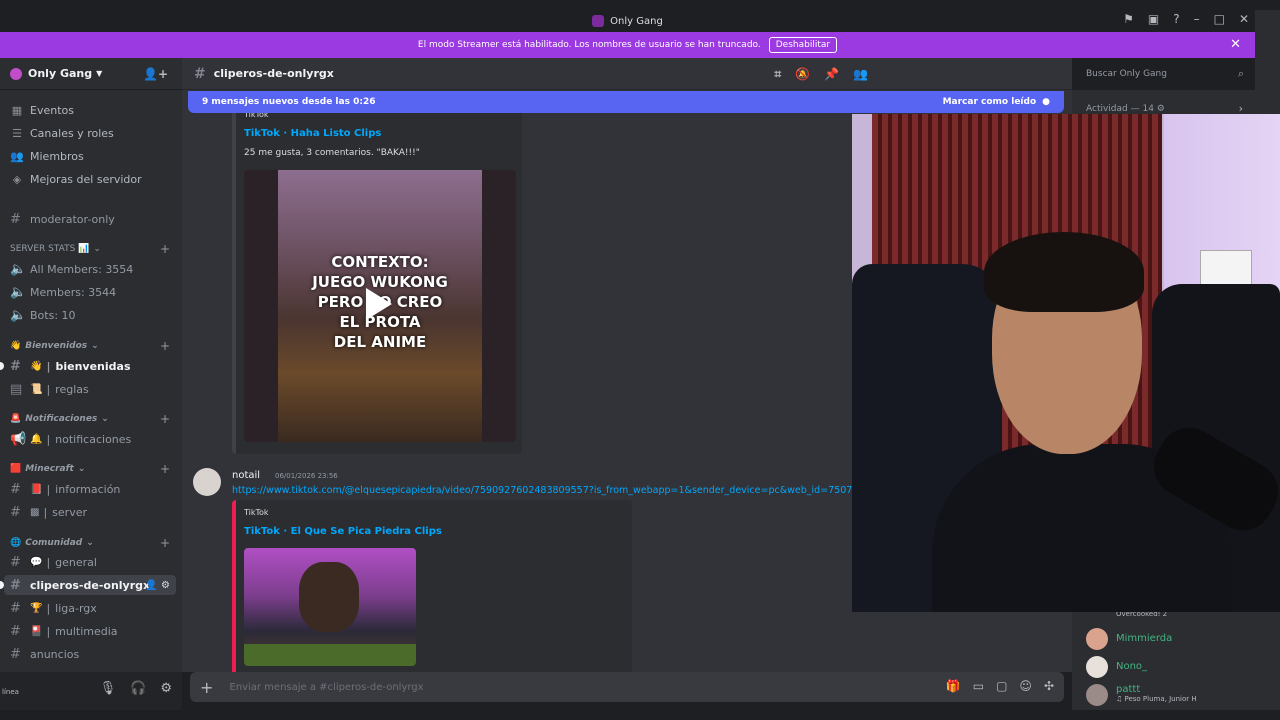 The width and height of the screenshot is (1280, 720). Describe the element at coordinates (18, 439) in the screenshot. I see `announcement-icon: 📢` at that location.